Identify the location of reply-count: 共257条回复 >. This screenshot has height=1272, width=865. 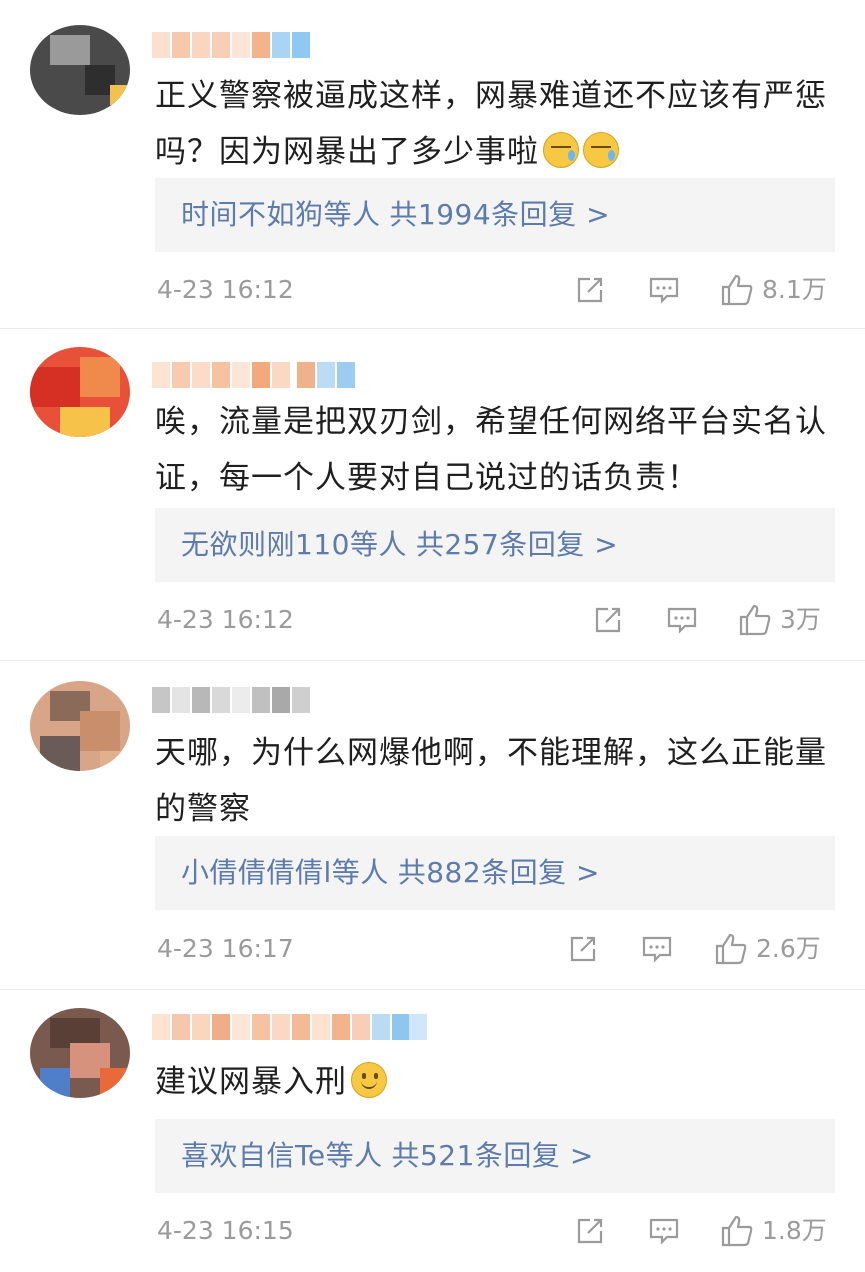
(517, 544).